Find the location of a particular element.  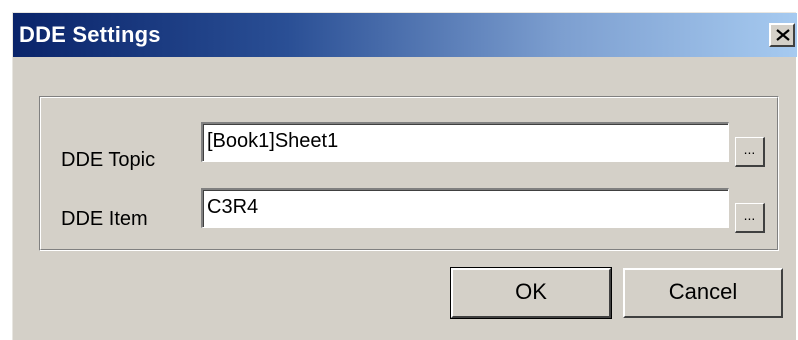

dde-item-label: DDE Item is located at coordinates (104, 219).